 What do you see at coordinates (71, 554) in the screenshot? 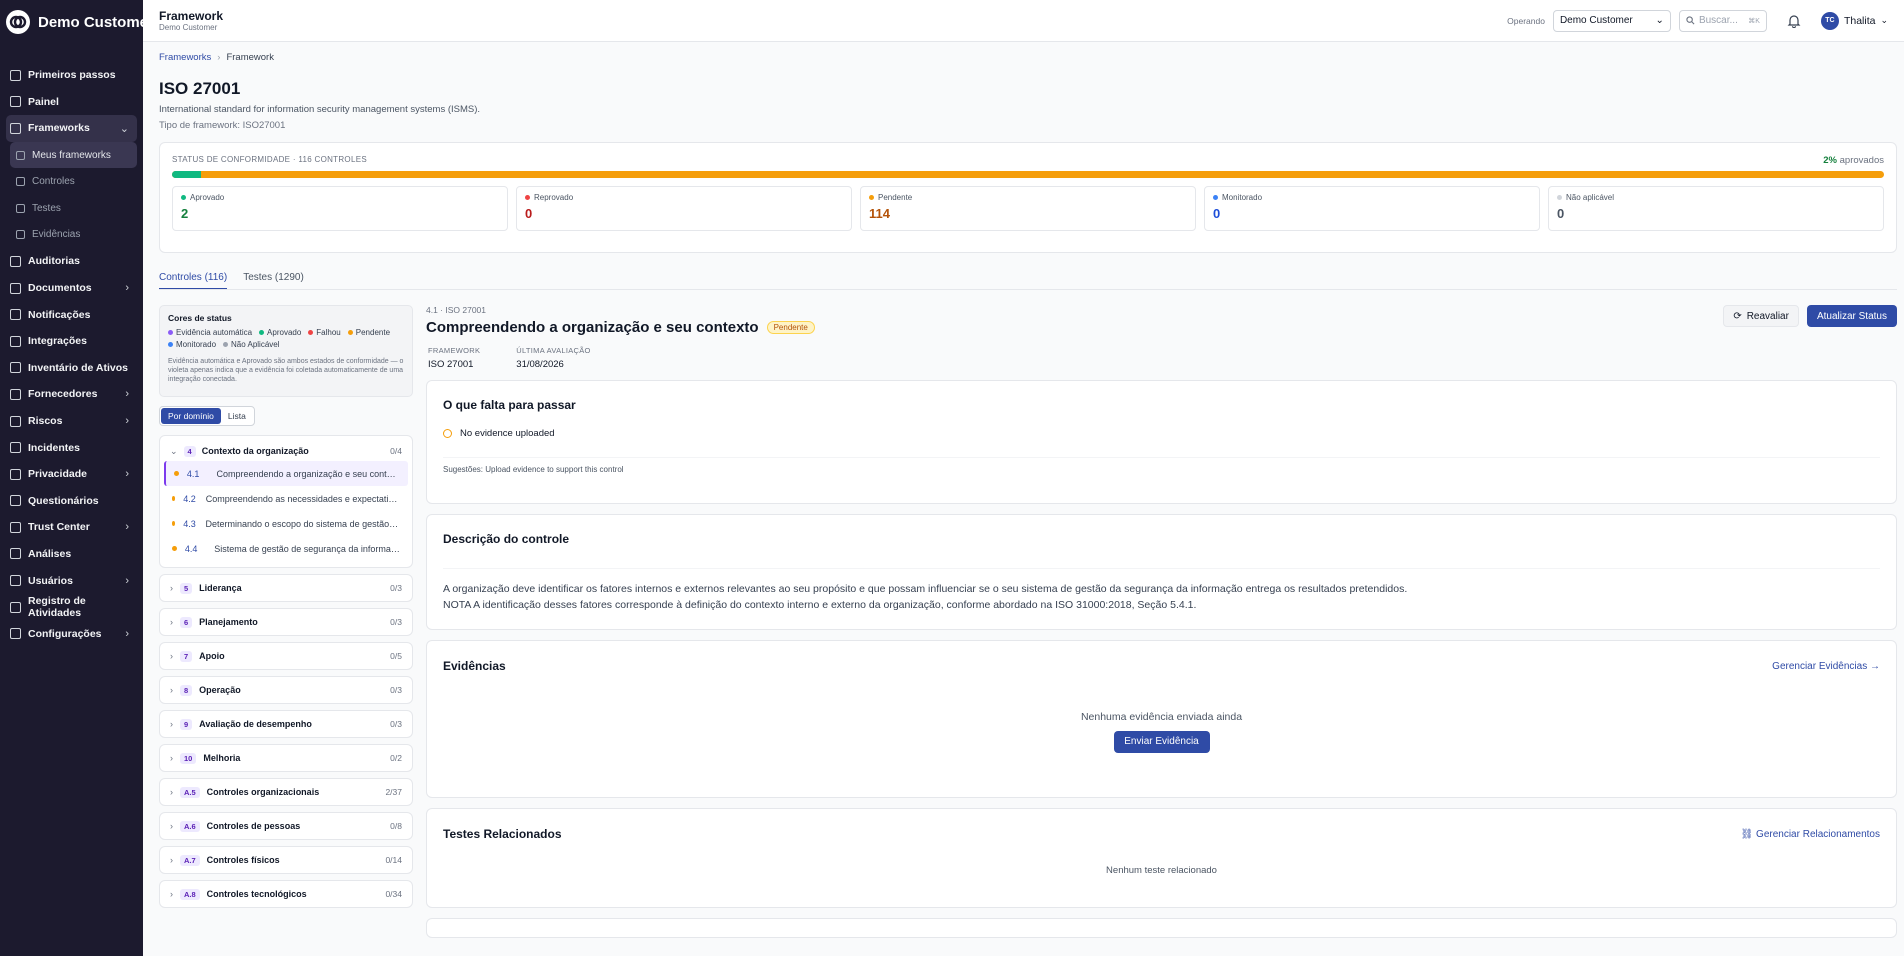
I see `sidebar-item-analises: Análises` at bounding box center [71, 554].